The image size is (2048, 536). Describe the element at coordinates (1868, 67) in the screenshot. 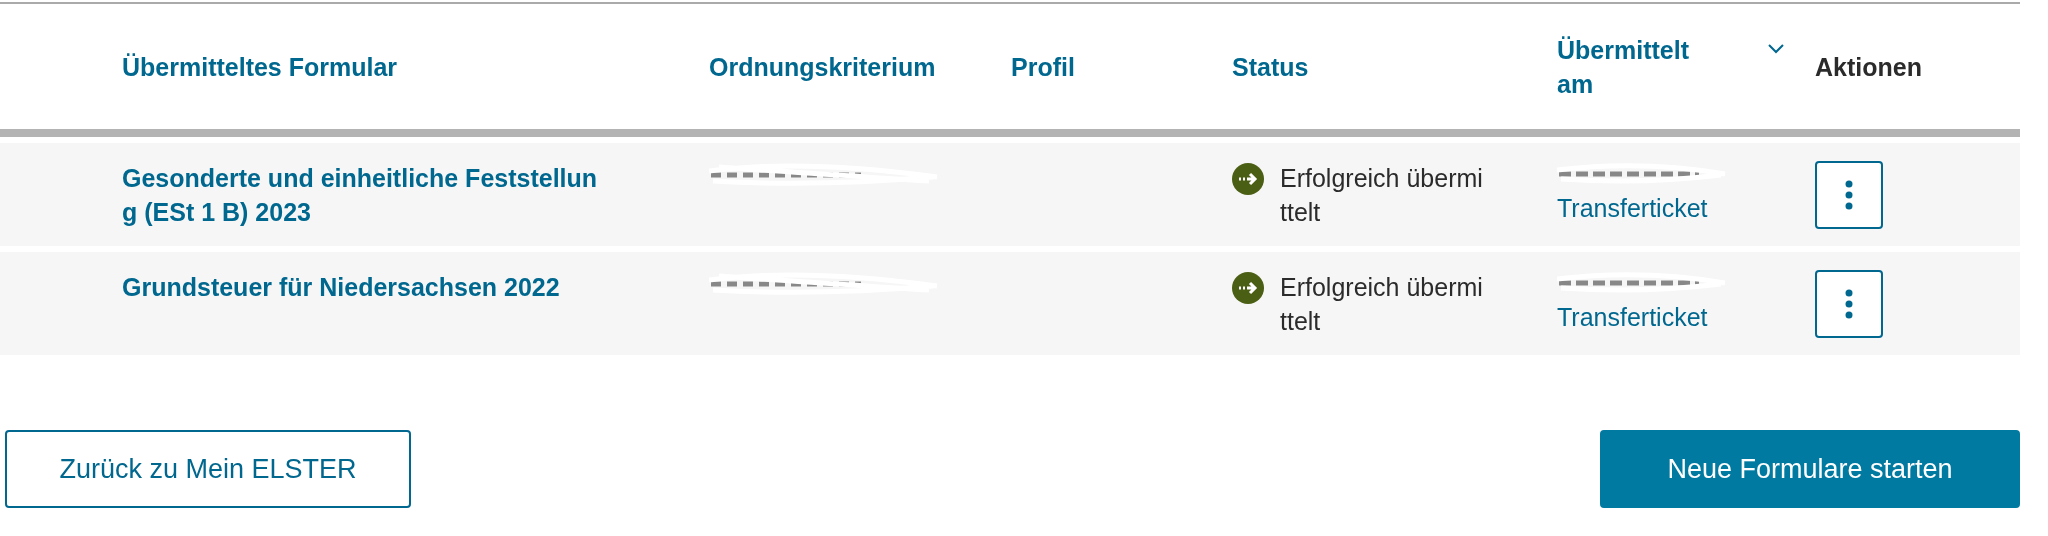

I see `column-header: Aktionen` at that location.